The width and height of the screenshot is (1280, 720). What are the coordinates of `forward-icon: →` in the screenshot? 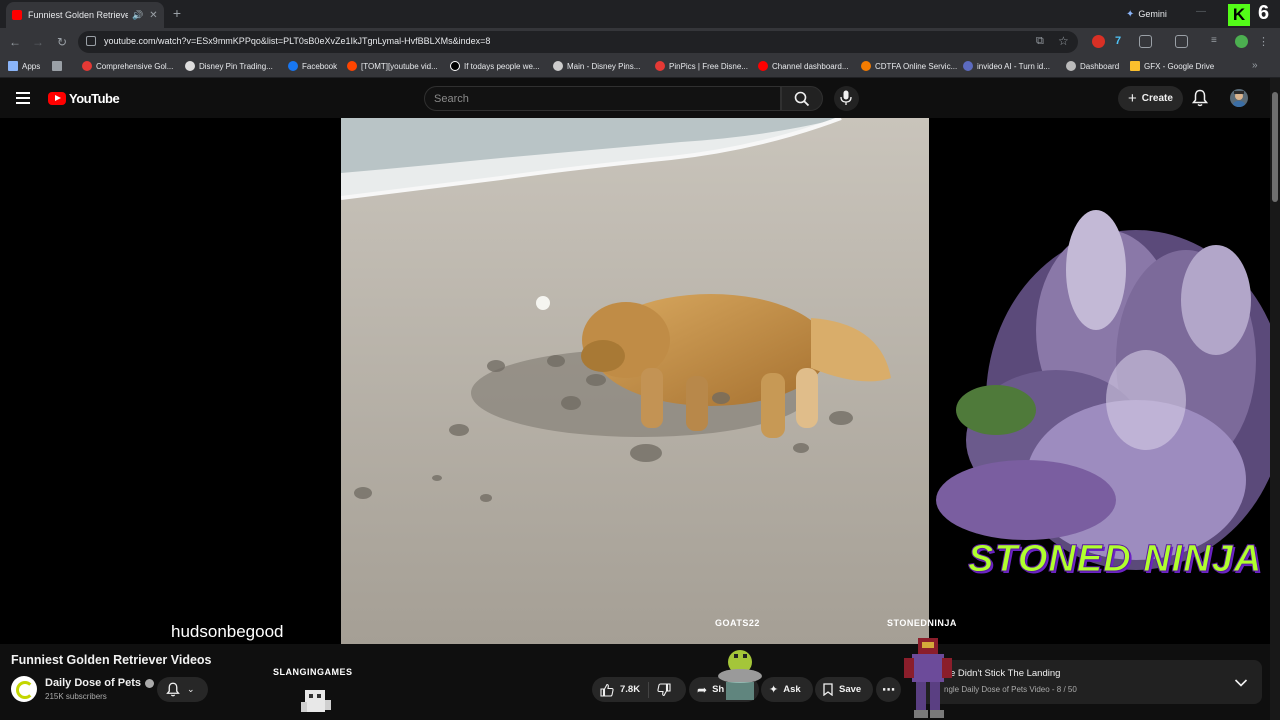 It's located at (38, 42).